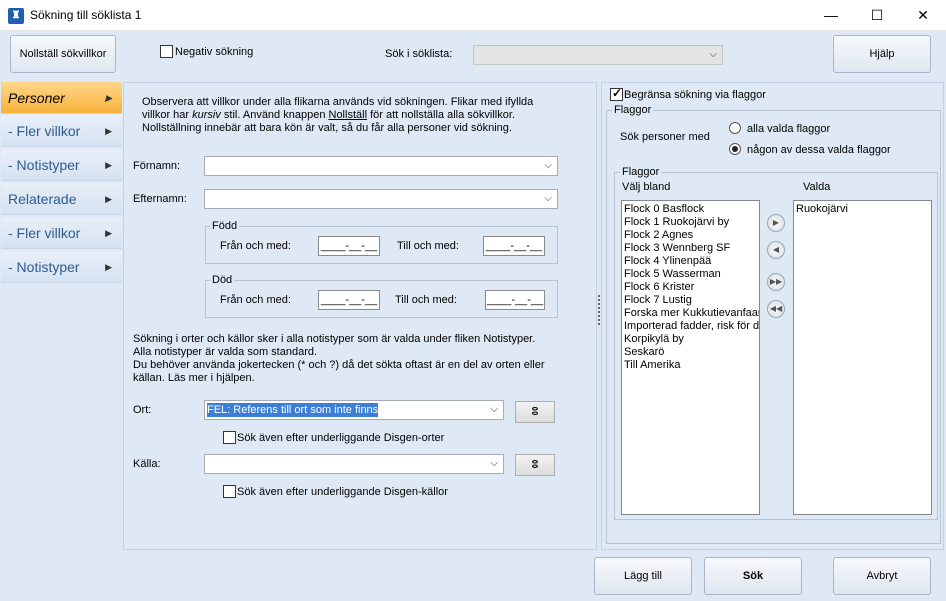 The width and height of the screenshot is (946, 601). I want to click on radio-any-flags, so click(735, 149).